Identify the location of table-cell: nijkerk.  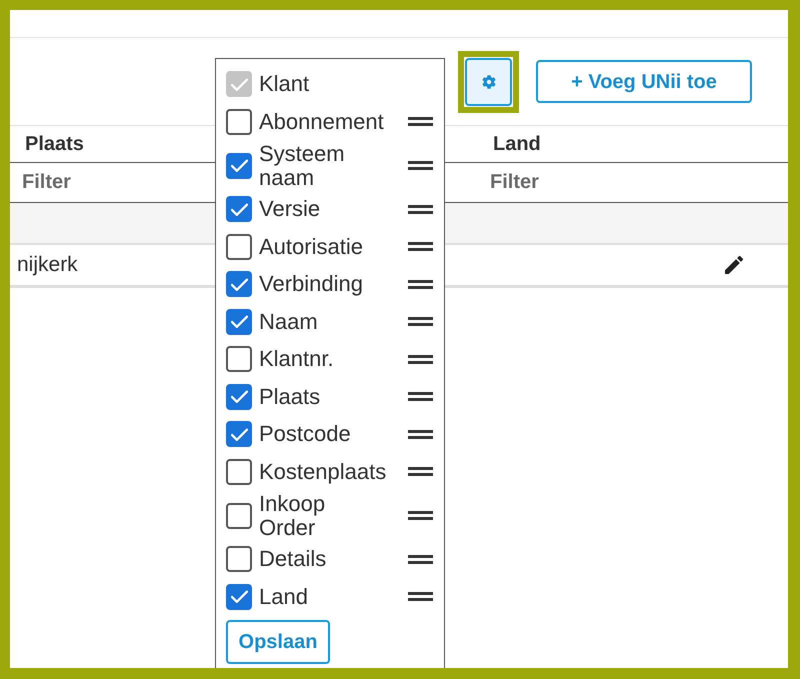
(47, 264).